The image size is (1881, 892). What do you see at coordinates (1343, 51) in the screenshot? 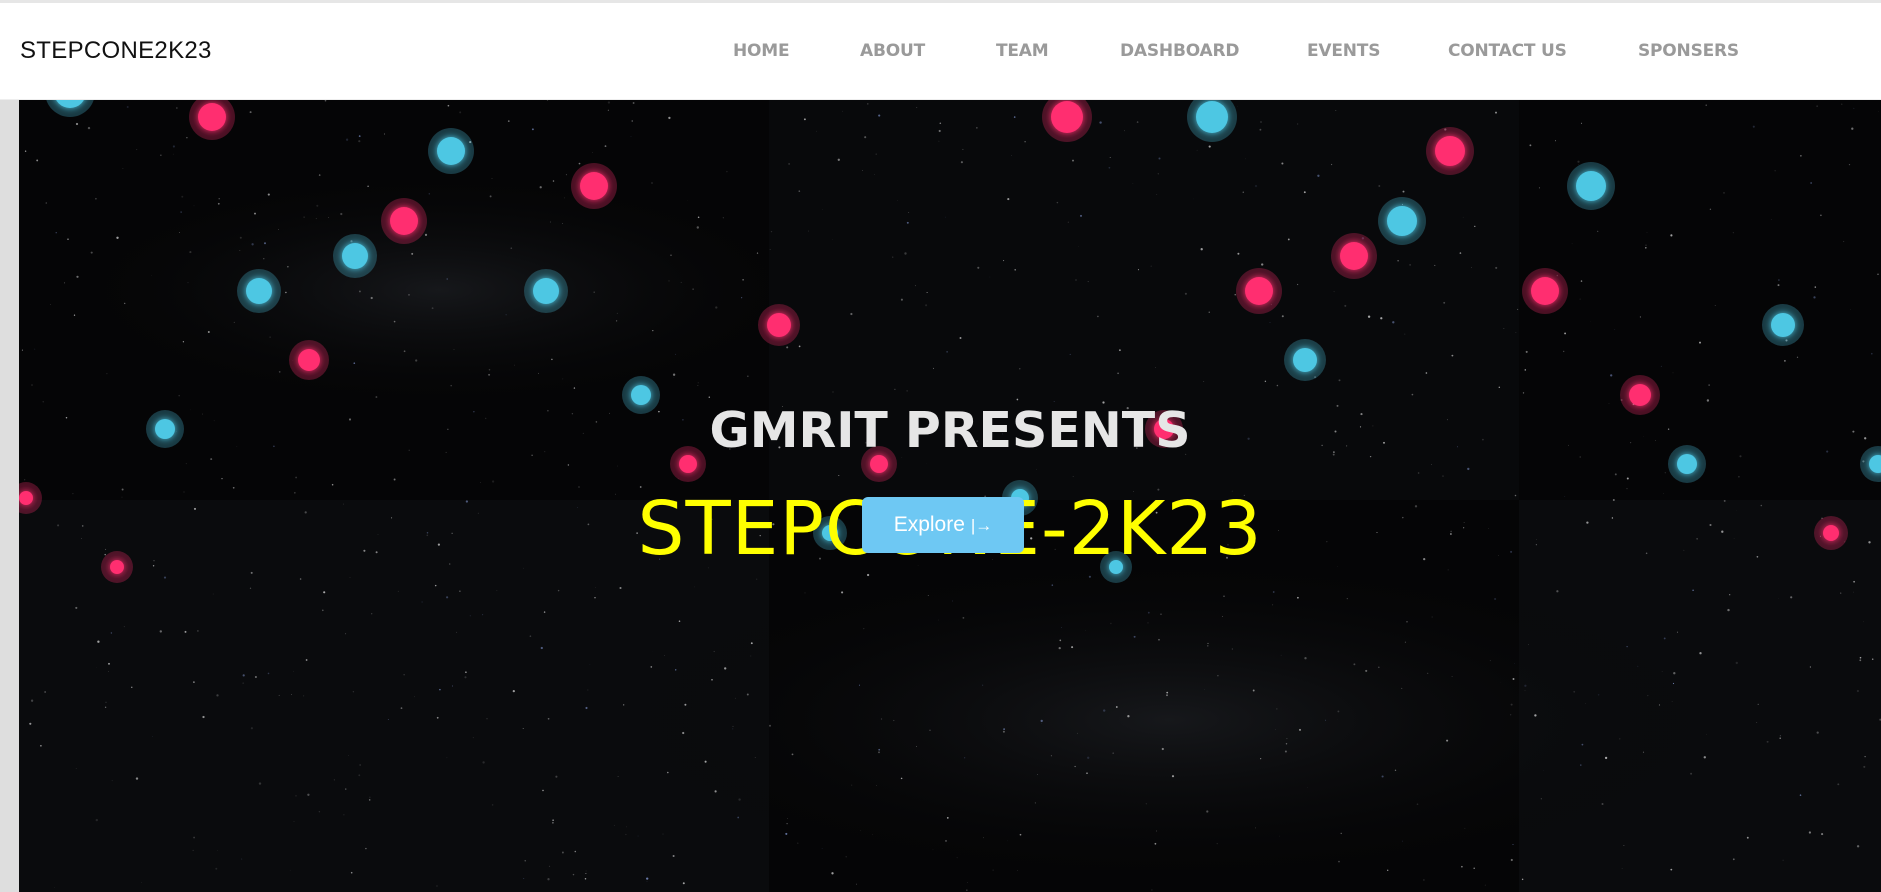
I see `nav-item-events: EVENTS` at bounding box center [1343, 51].